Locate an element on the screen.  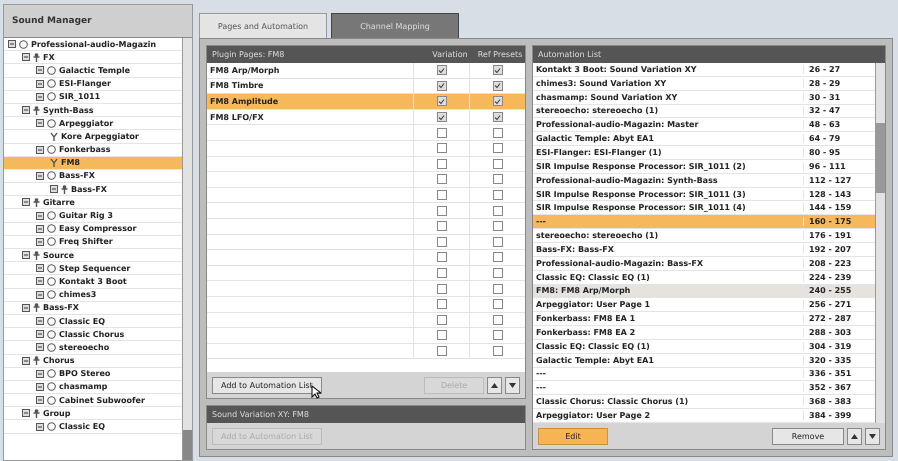
list-item: Galactic Temple: Abyt EA1 64 - 79 is located at coordinates (704, 139).